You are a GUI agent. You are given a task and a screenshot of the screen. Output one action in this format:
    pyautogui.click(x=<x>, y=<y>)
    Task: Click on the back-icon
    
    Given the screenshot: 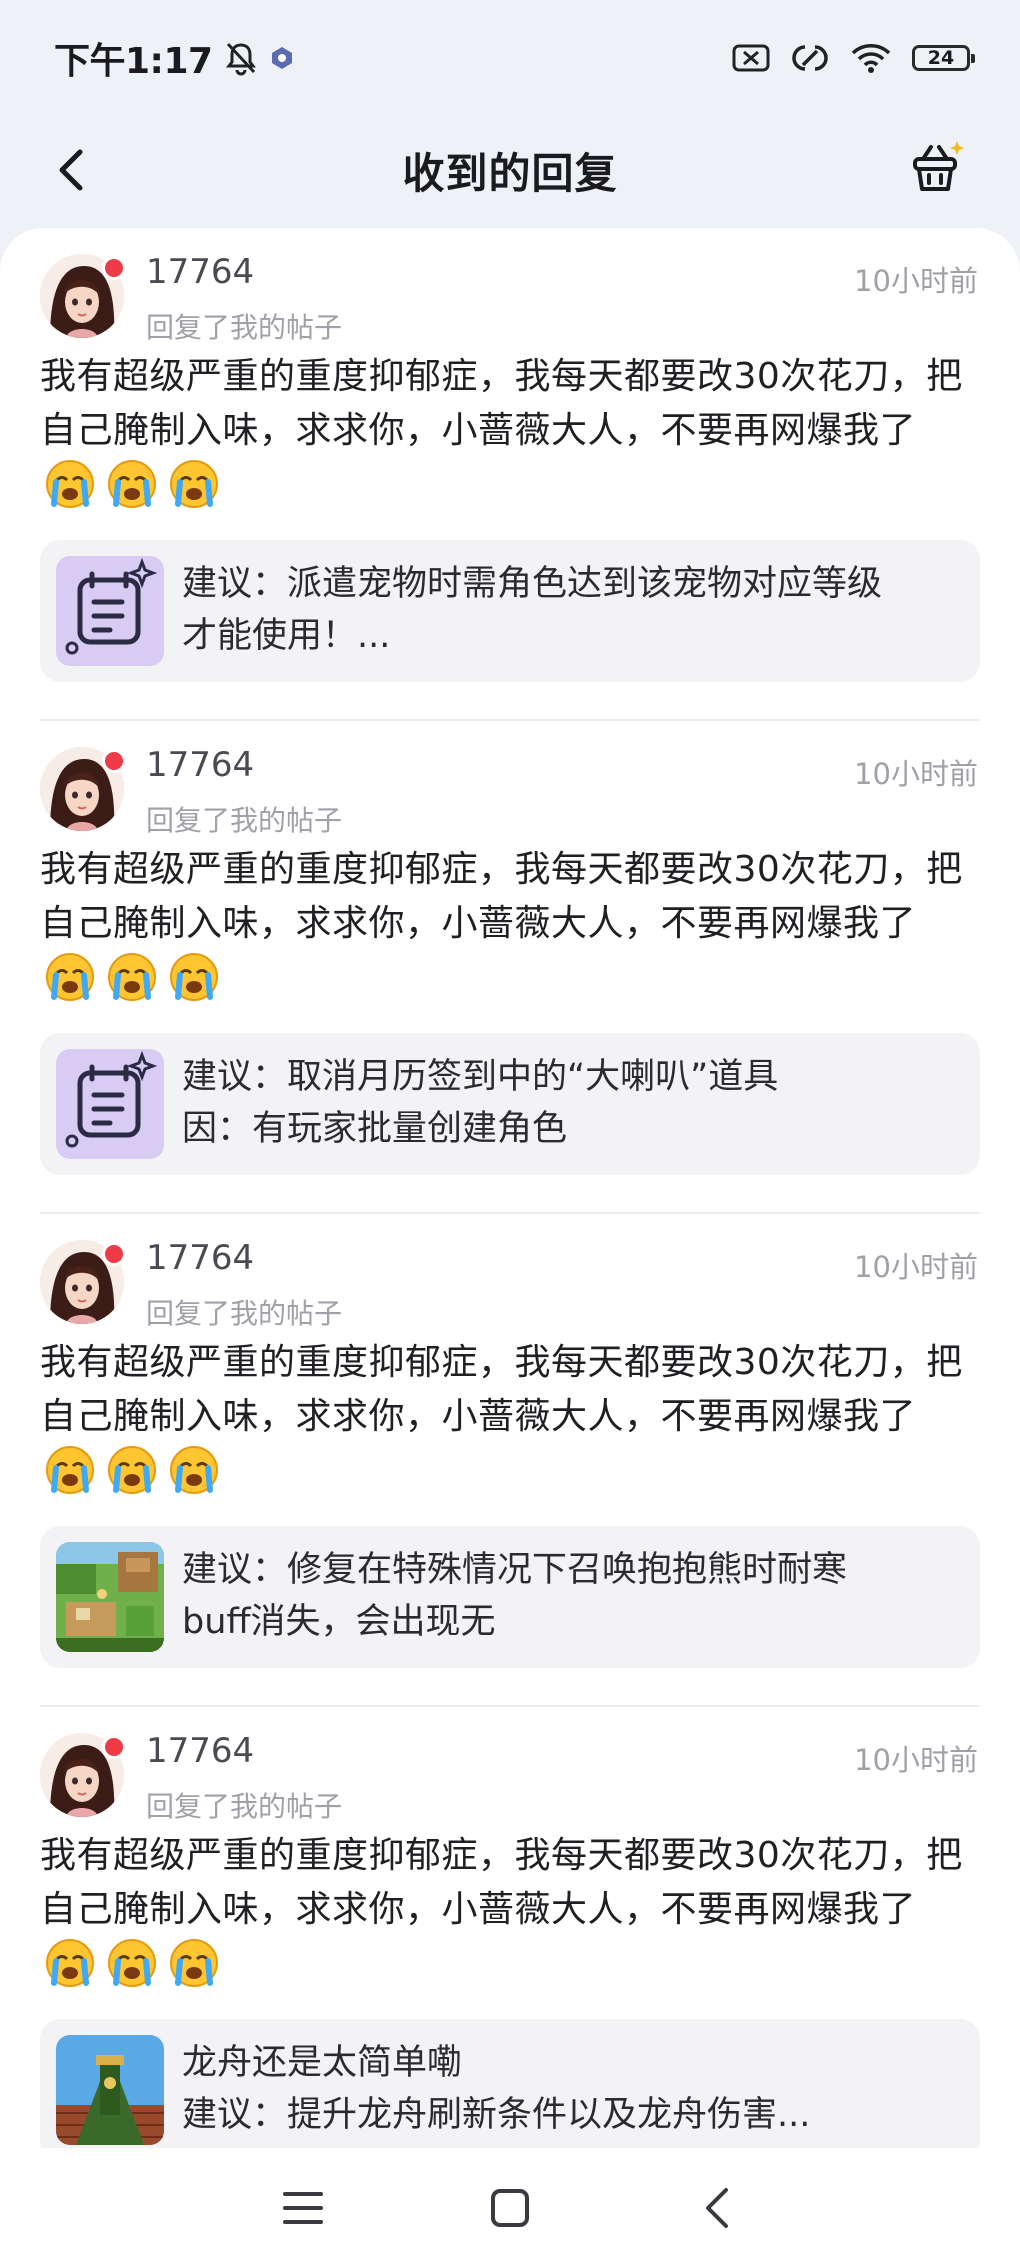 What is the action you would take?
    pyautogui.click(x=716, y=2207)
    